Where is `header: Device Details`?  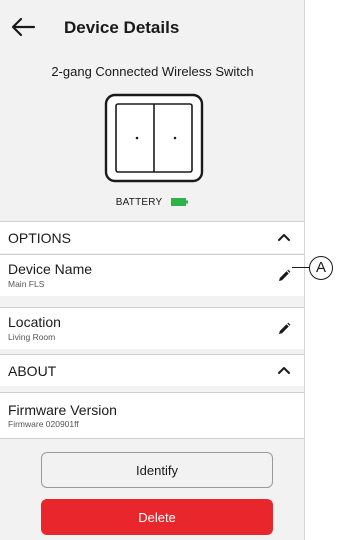 header: Device Details is located at coordinates (152, 26).